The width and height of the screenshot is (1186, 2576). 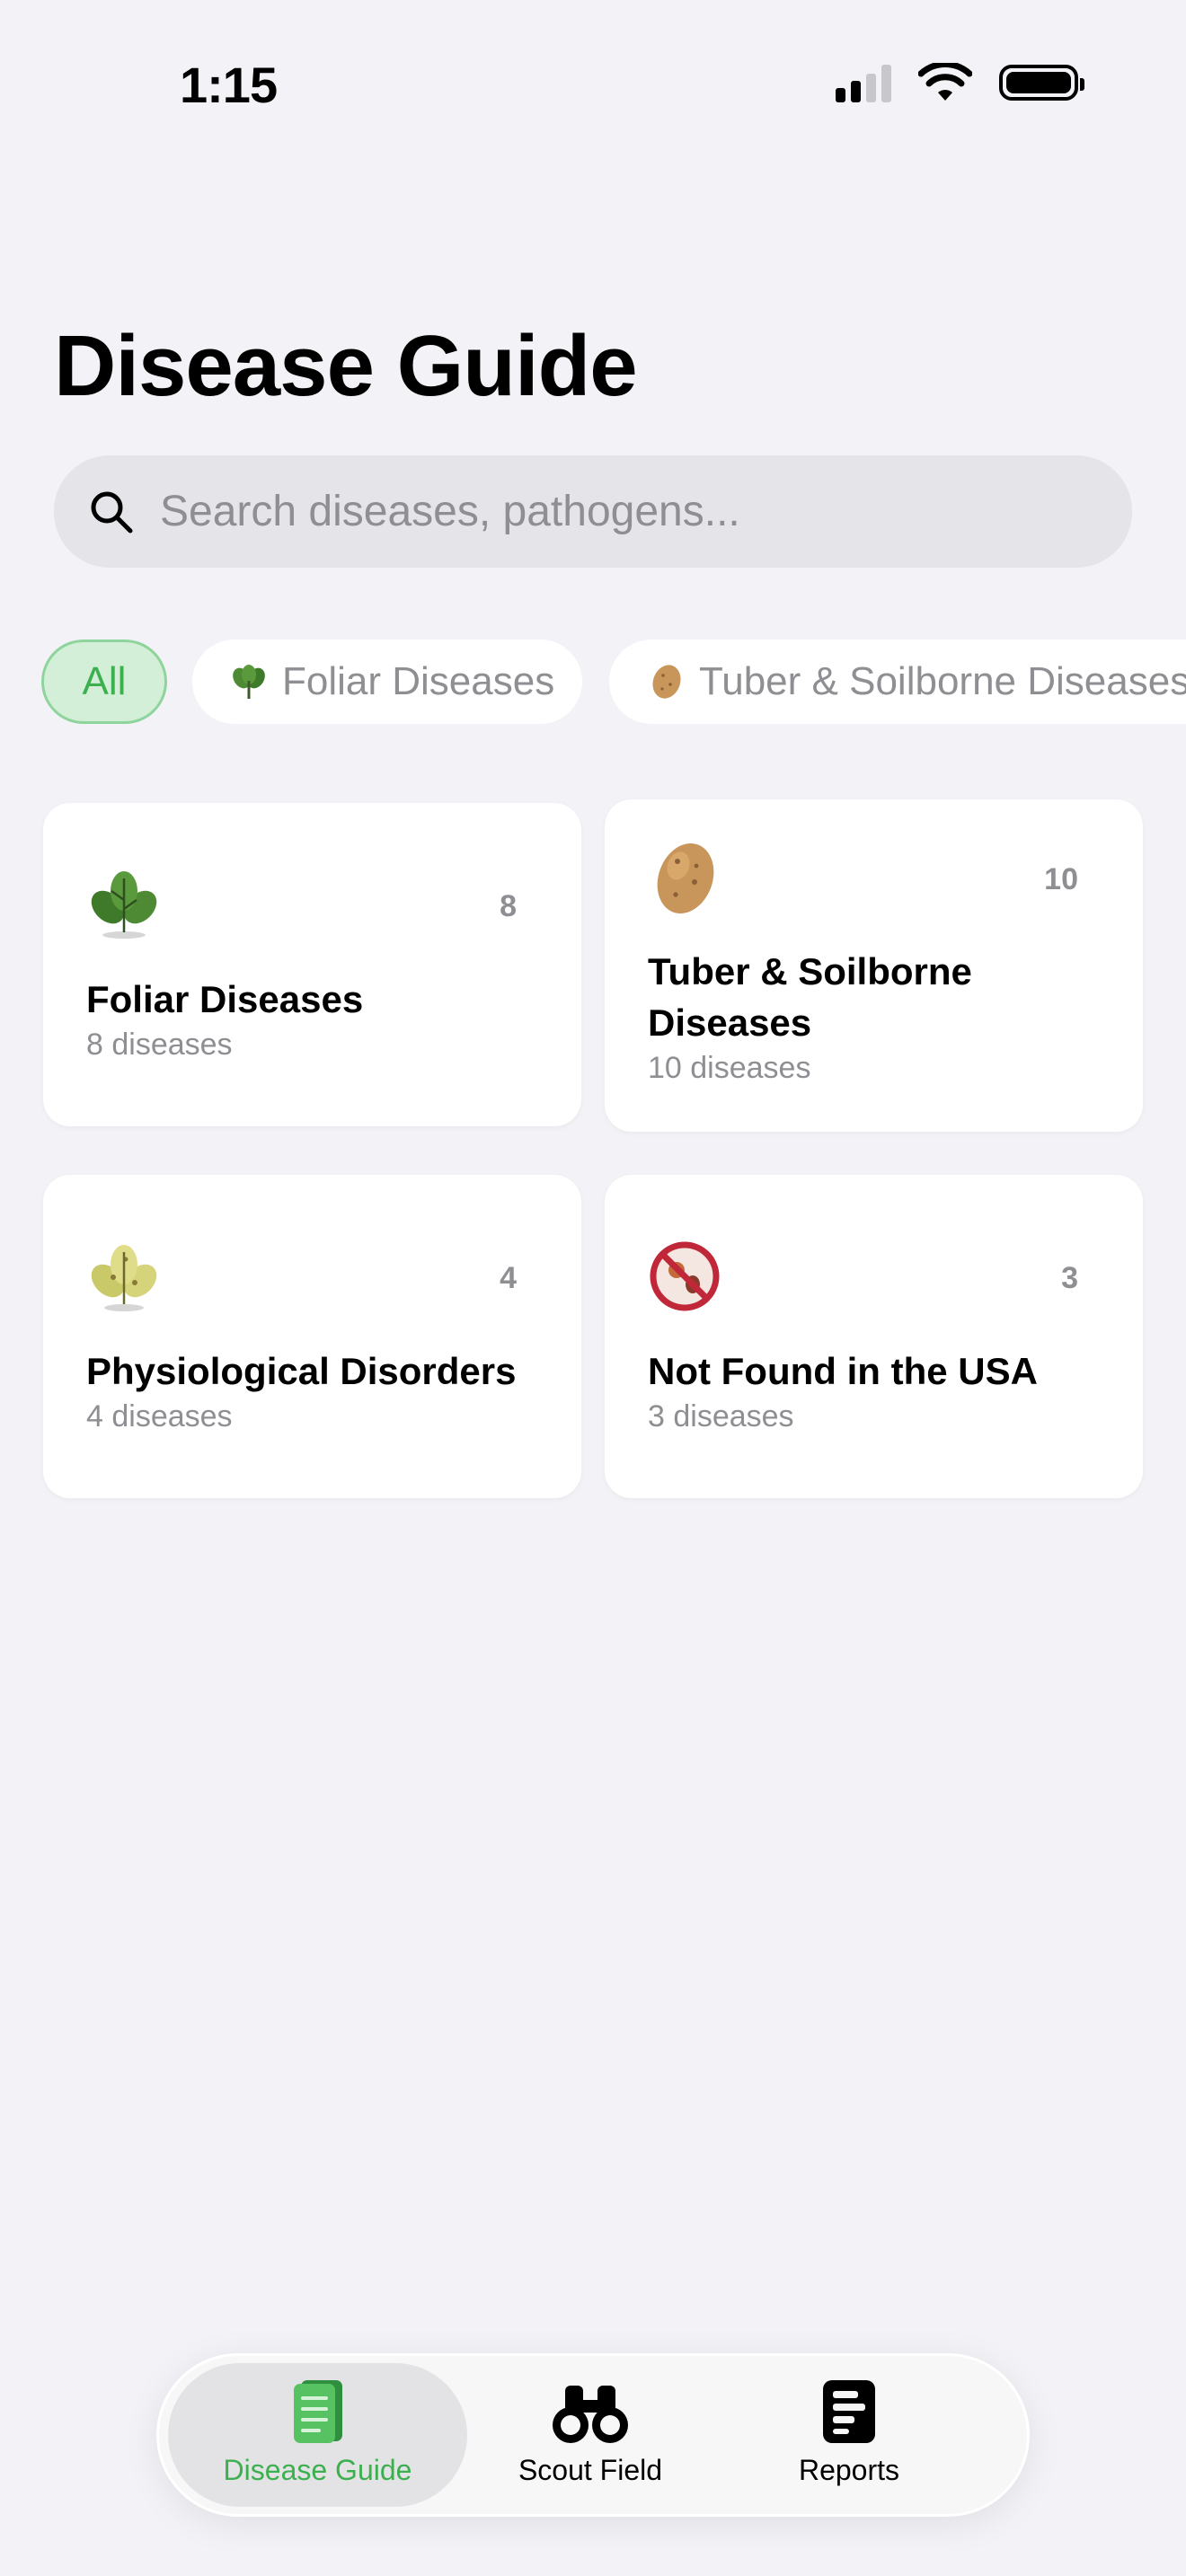 What do you see at coordinates (849, 2470) in the screenshot?
I see `tab-label: Reports` at bounding box center [849, 2470].